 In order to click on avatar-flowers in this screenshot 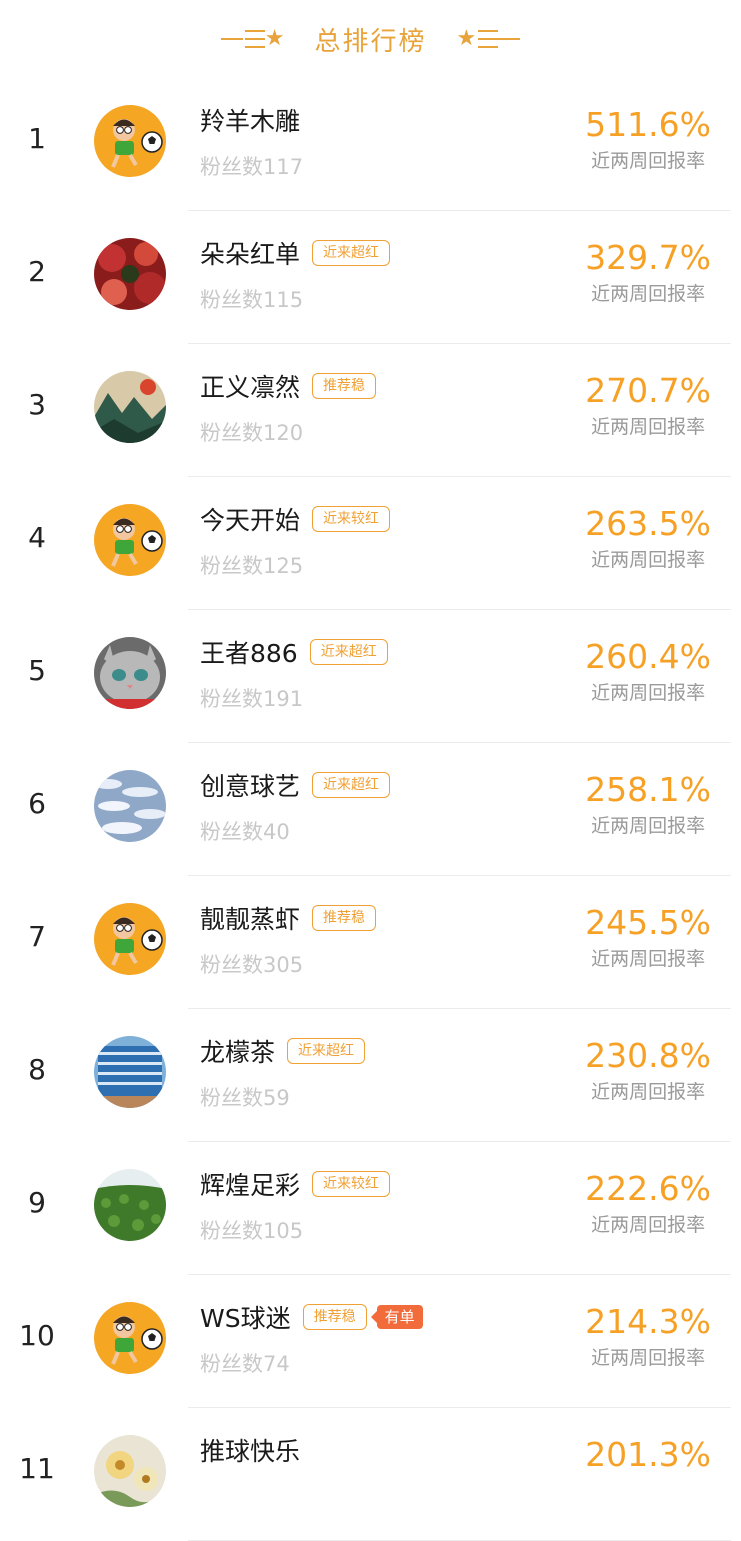, I will do `click(130, 1471)`.